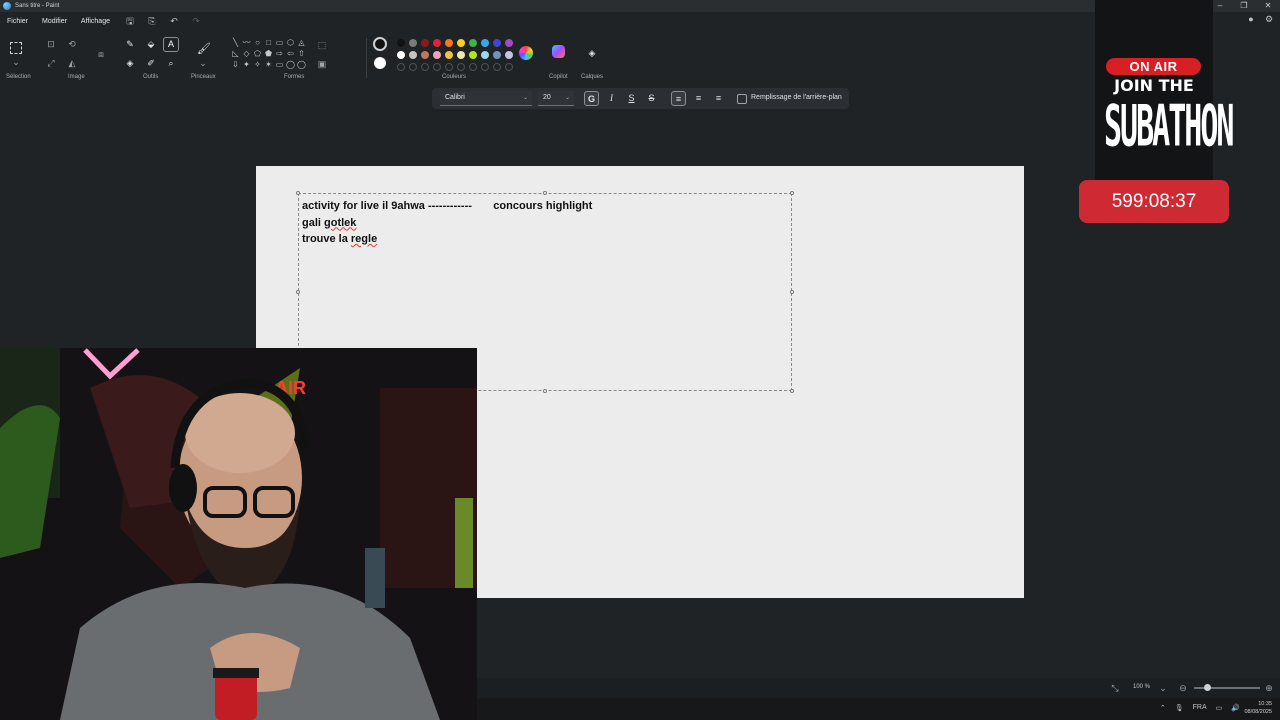 The image size is (1280, 720). I want to click on shape-option-icon: ⬠, so click(257, 53).